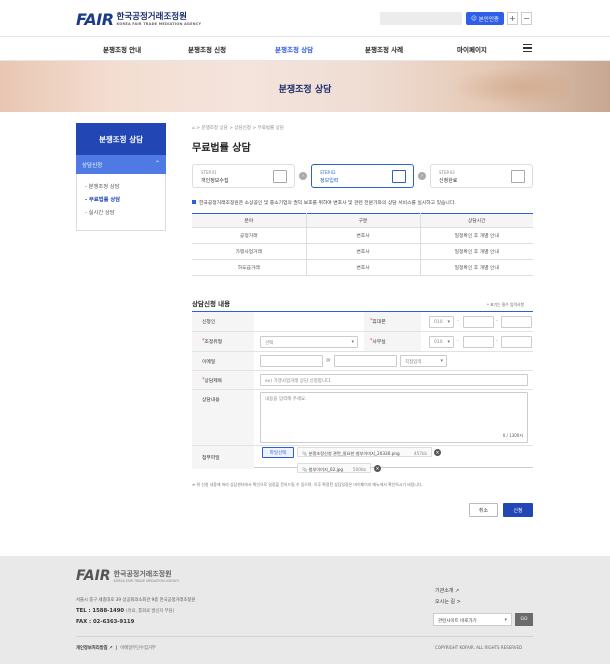 The height and width of the screenshot is (664, 610). What do you see at coordinates (304, 636) in the screenshot?
I see `footer-divider` at bounding box center [304, 636].